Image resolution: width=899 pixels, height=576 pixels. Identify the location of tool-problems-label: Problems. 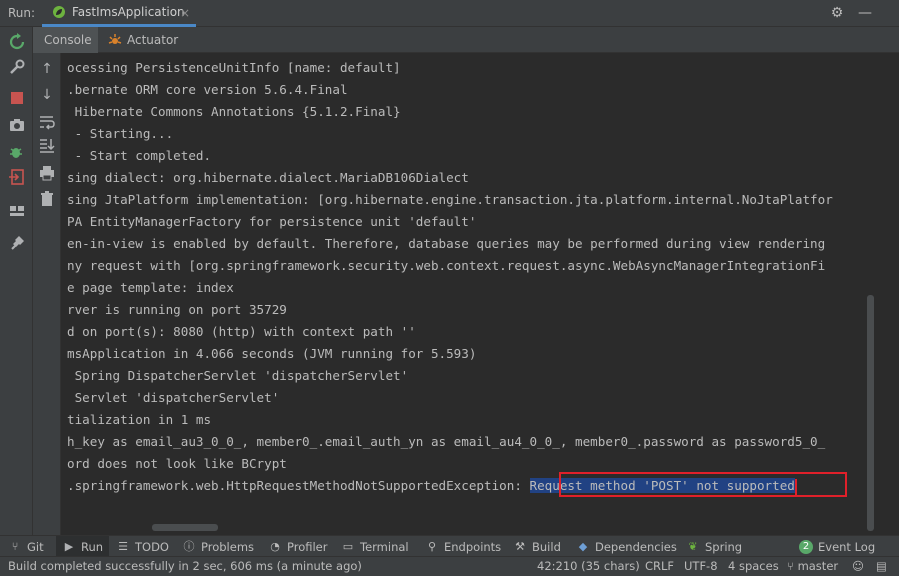
(228, 546).